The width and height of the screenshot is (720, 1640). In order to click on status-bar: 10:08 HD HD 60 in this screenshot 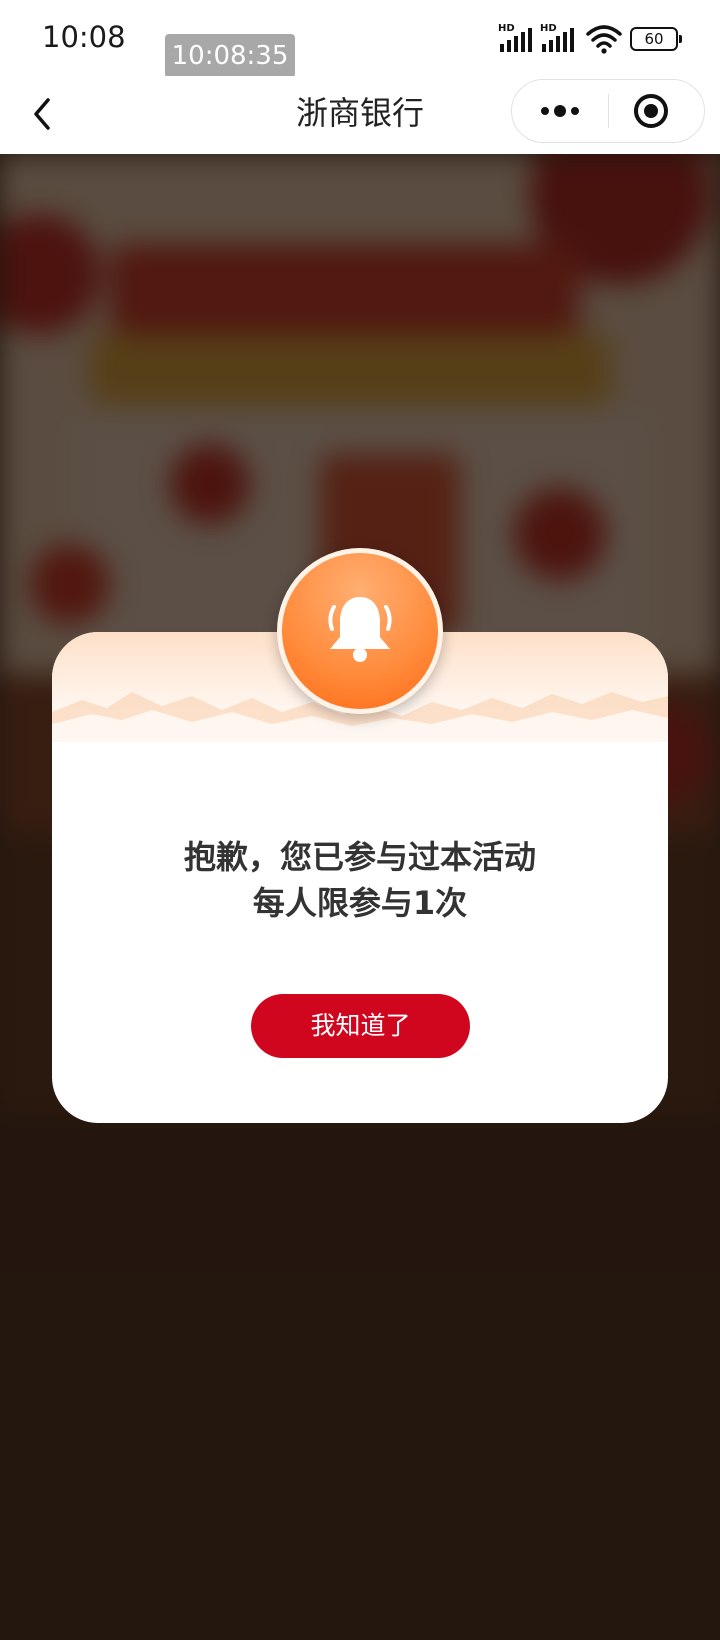, I will do `click(360, 38)`.